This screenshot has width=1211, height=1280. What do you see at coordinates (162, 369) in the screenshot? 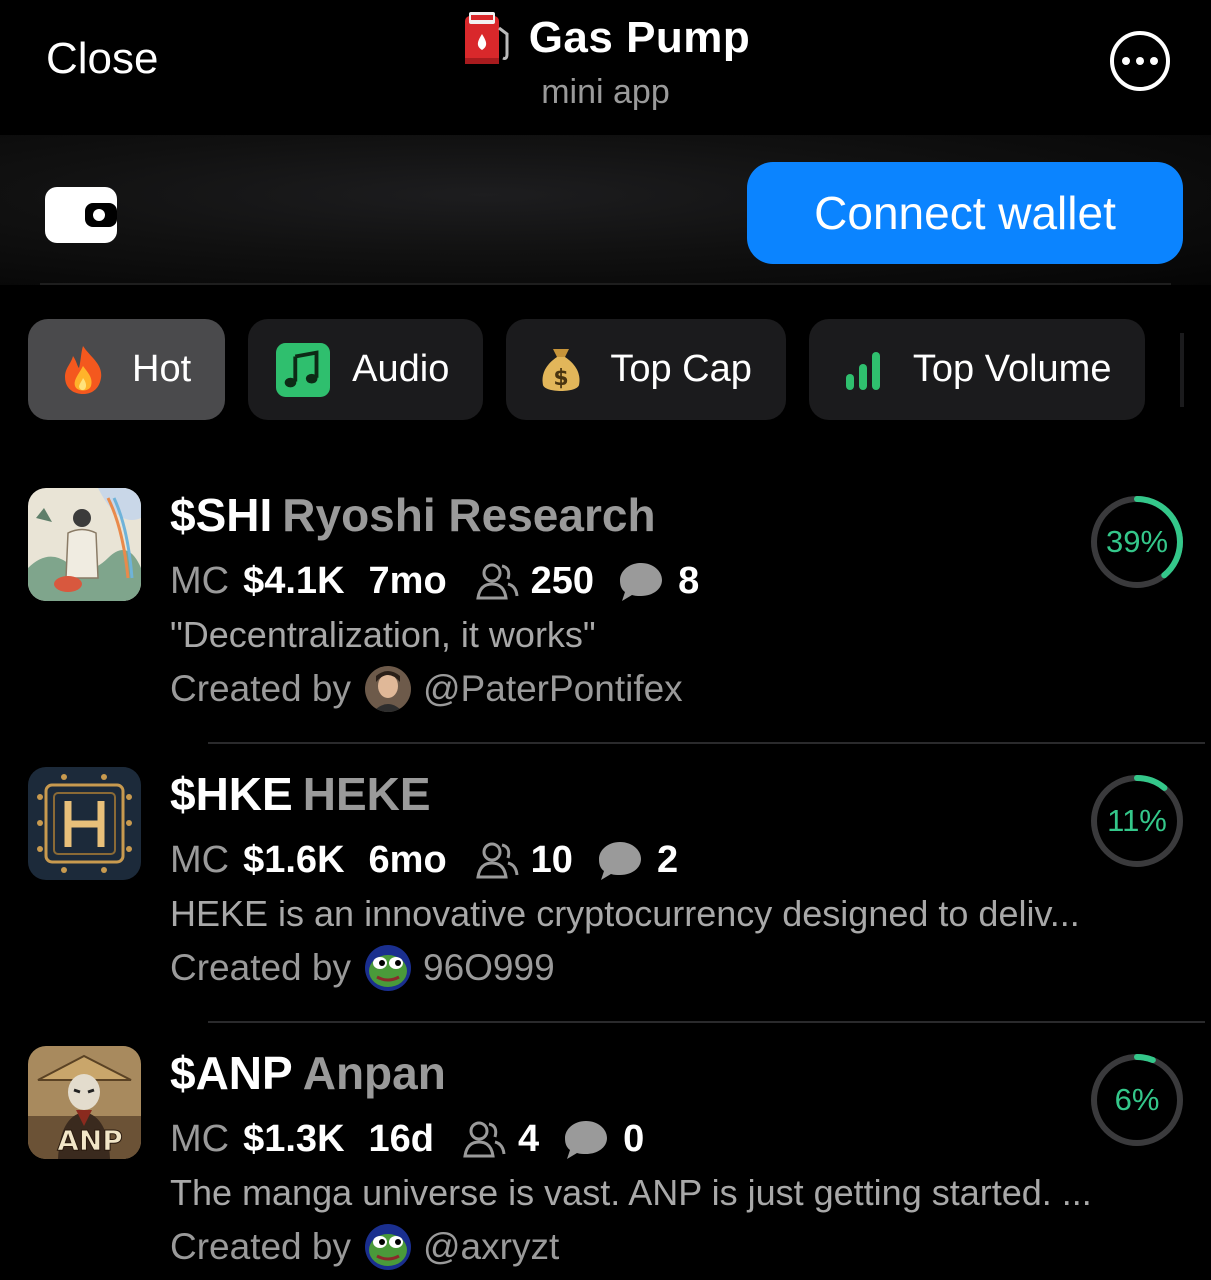
I see `tab-label: Hot` at bounding box center [162, 369].